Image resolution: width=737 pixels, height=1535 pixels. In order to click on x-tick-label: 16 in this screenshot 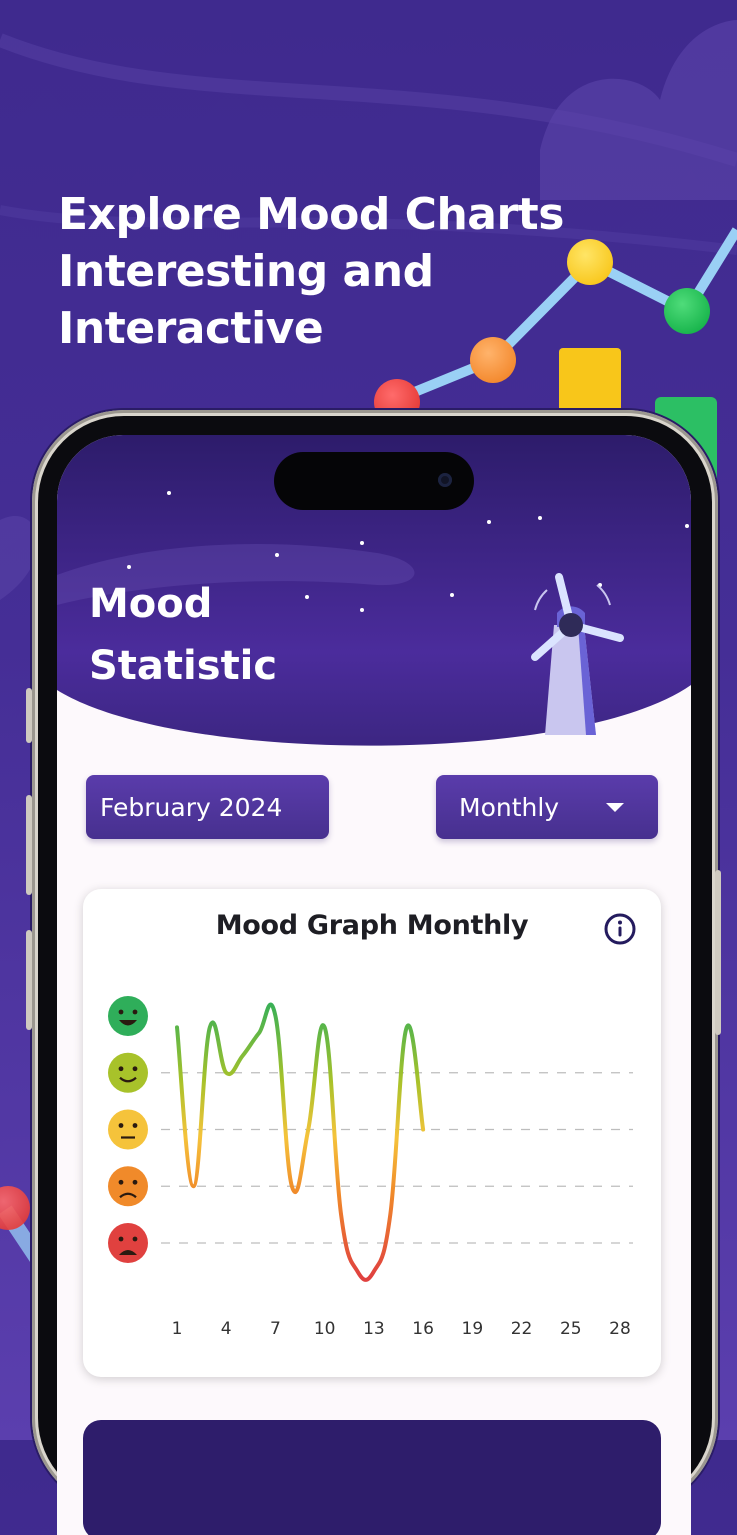, I will do `click(423, 1329)`.